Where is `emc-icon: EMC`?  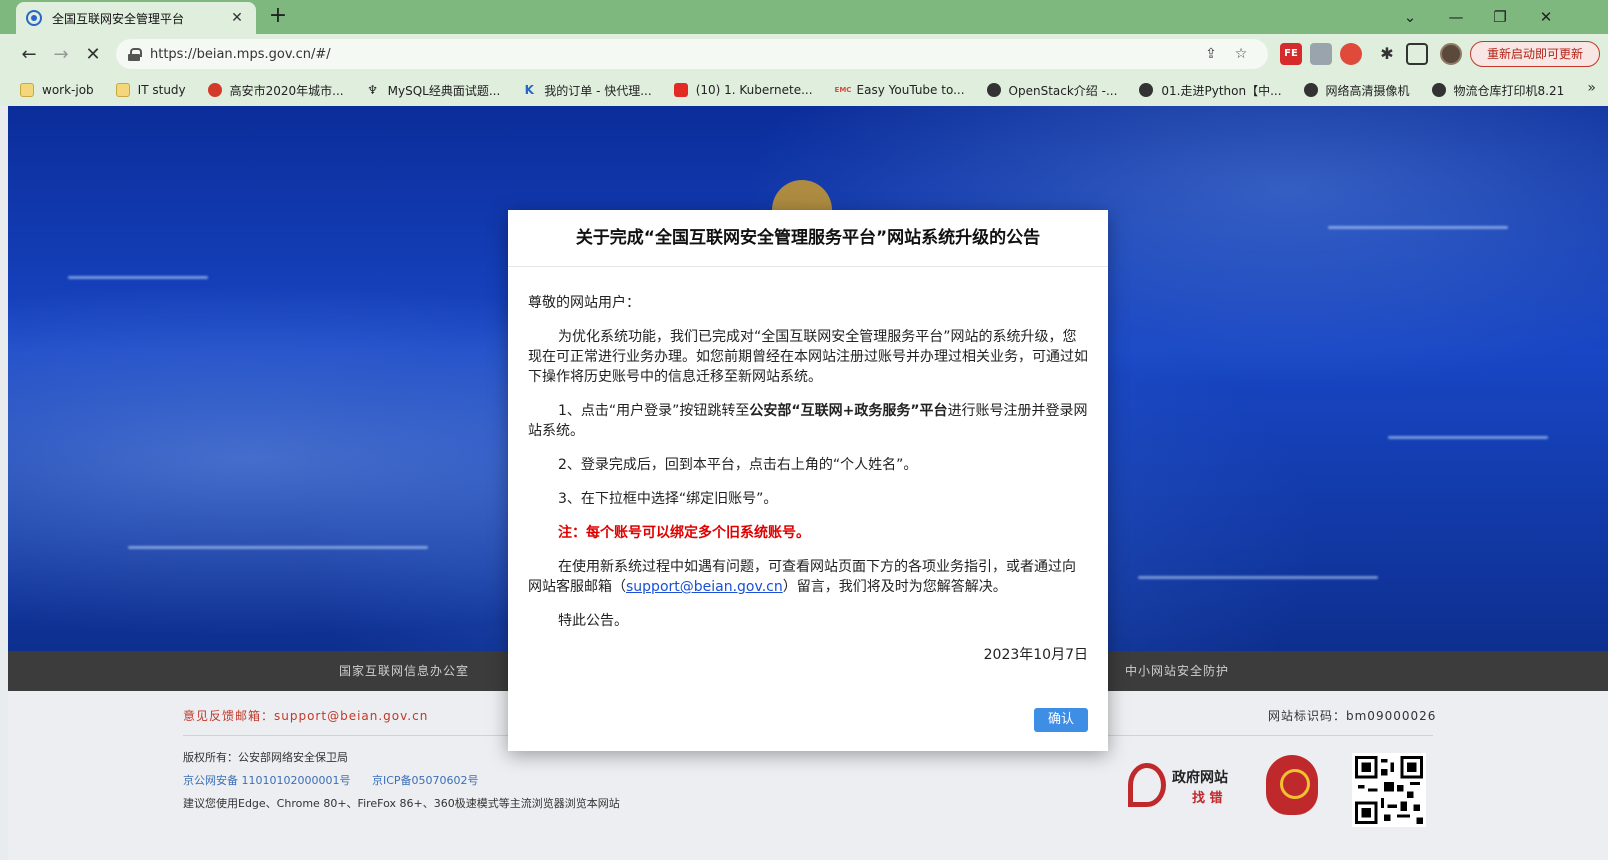 emc-icon: EMC is located at coordinates (843, 90).